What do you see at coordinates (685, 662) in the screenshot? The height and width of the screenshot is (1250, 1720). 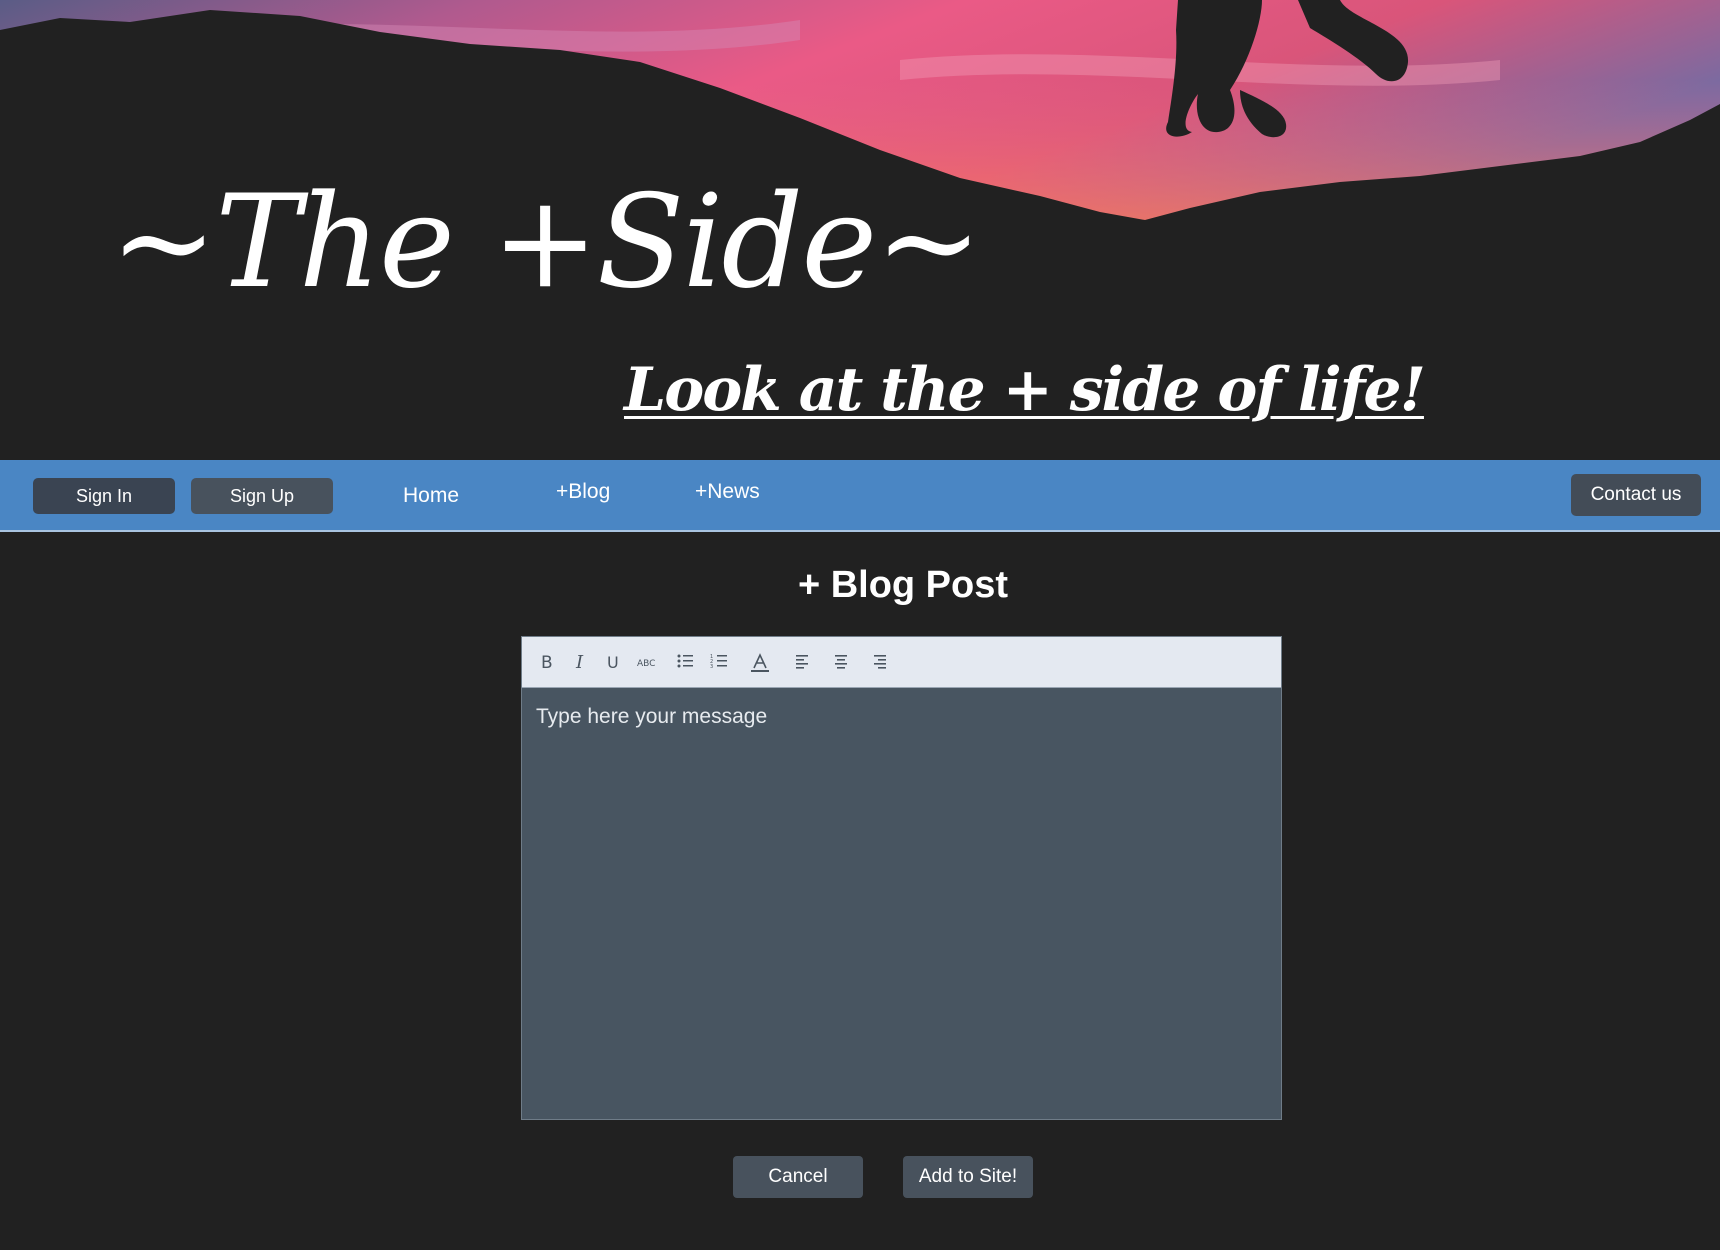 I see `bullet-list-icon` at bounding box center [685, 662].